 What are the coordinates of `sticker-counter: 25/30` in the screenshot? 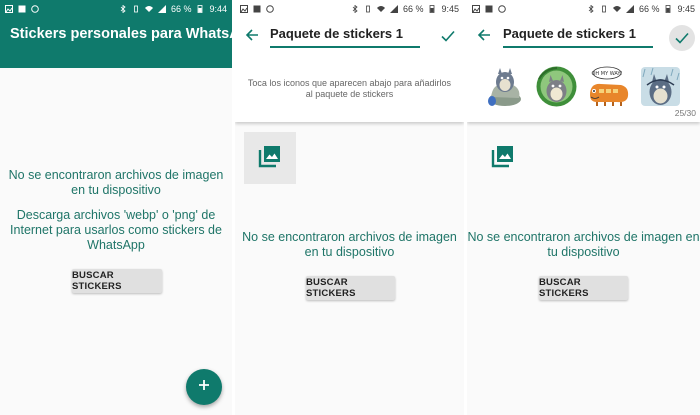 It's located at (685, 113).